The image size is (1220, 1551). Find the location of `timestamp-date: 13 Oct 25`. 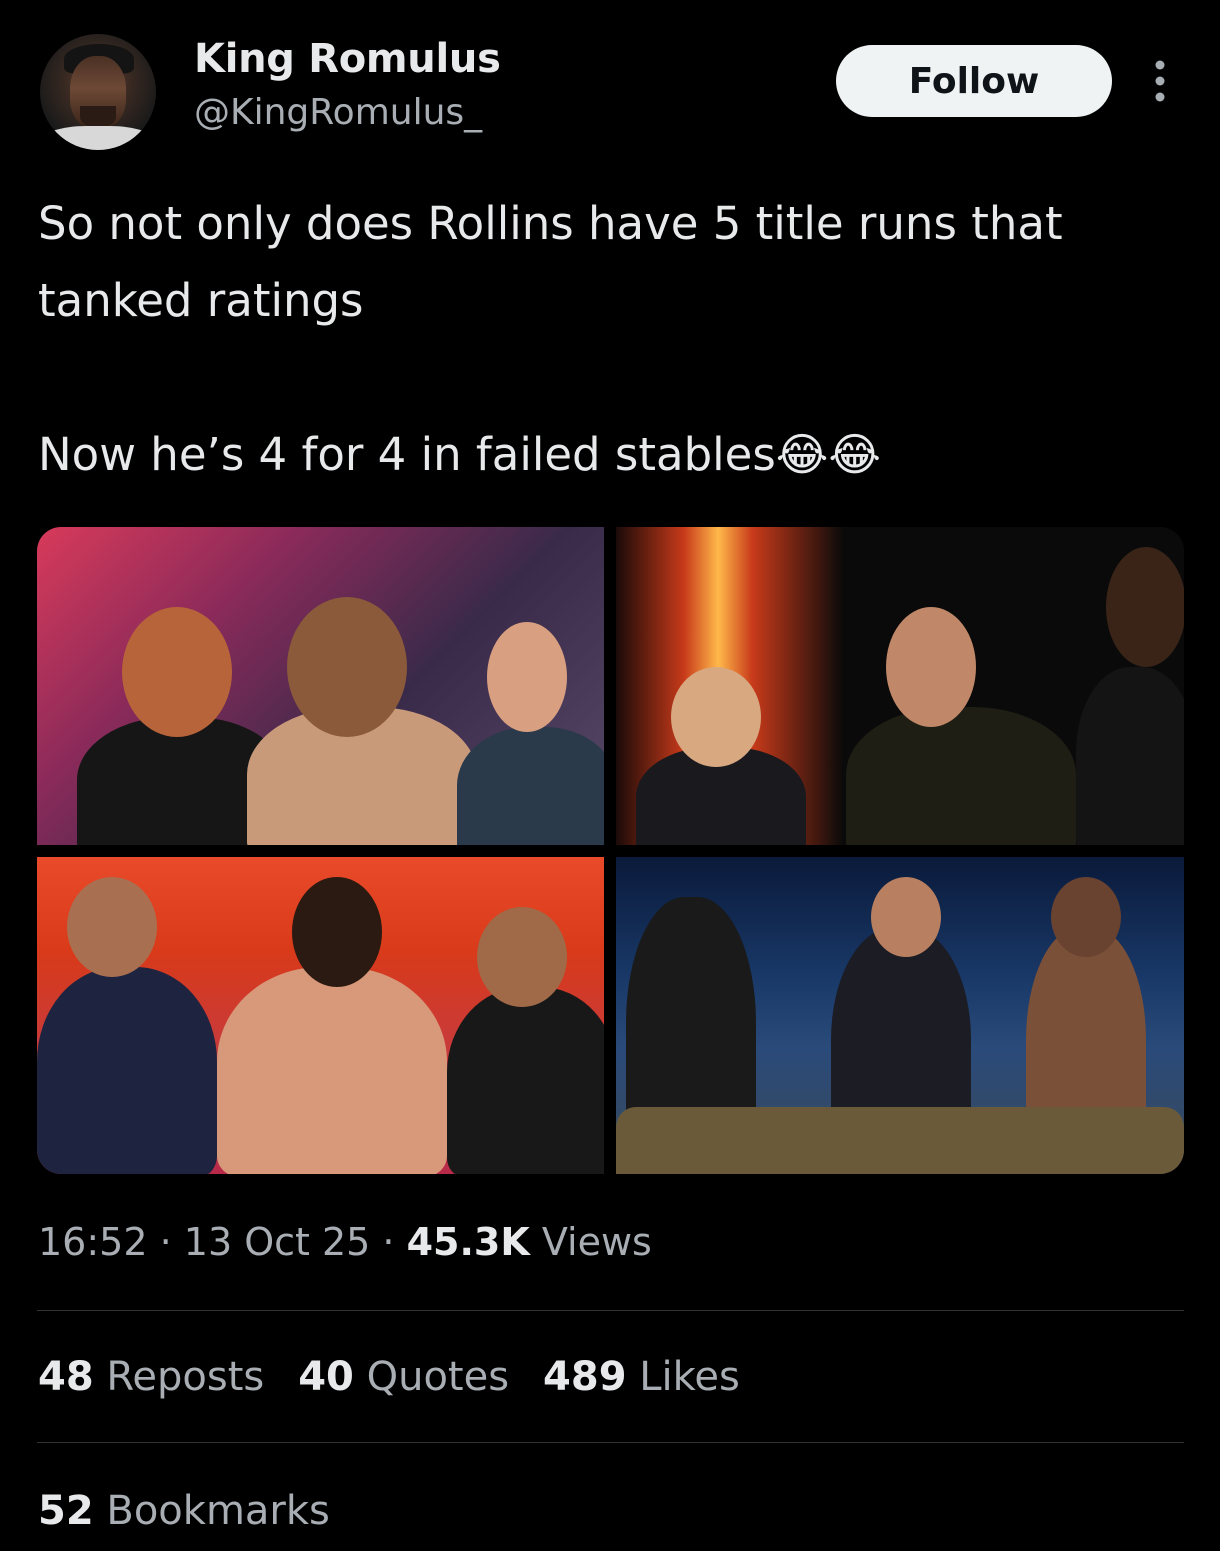

timestamp-date: 13 Oct 25 is located at coordinates (277, 1242).